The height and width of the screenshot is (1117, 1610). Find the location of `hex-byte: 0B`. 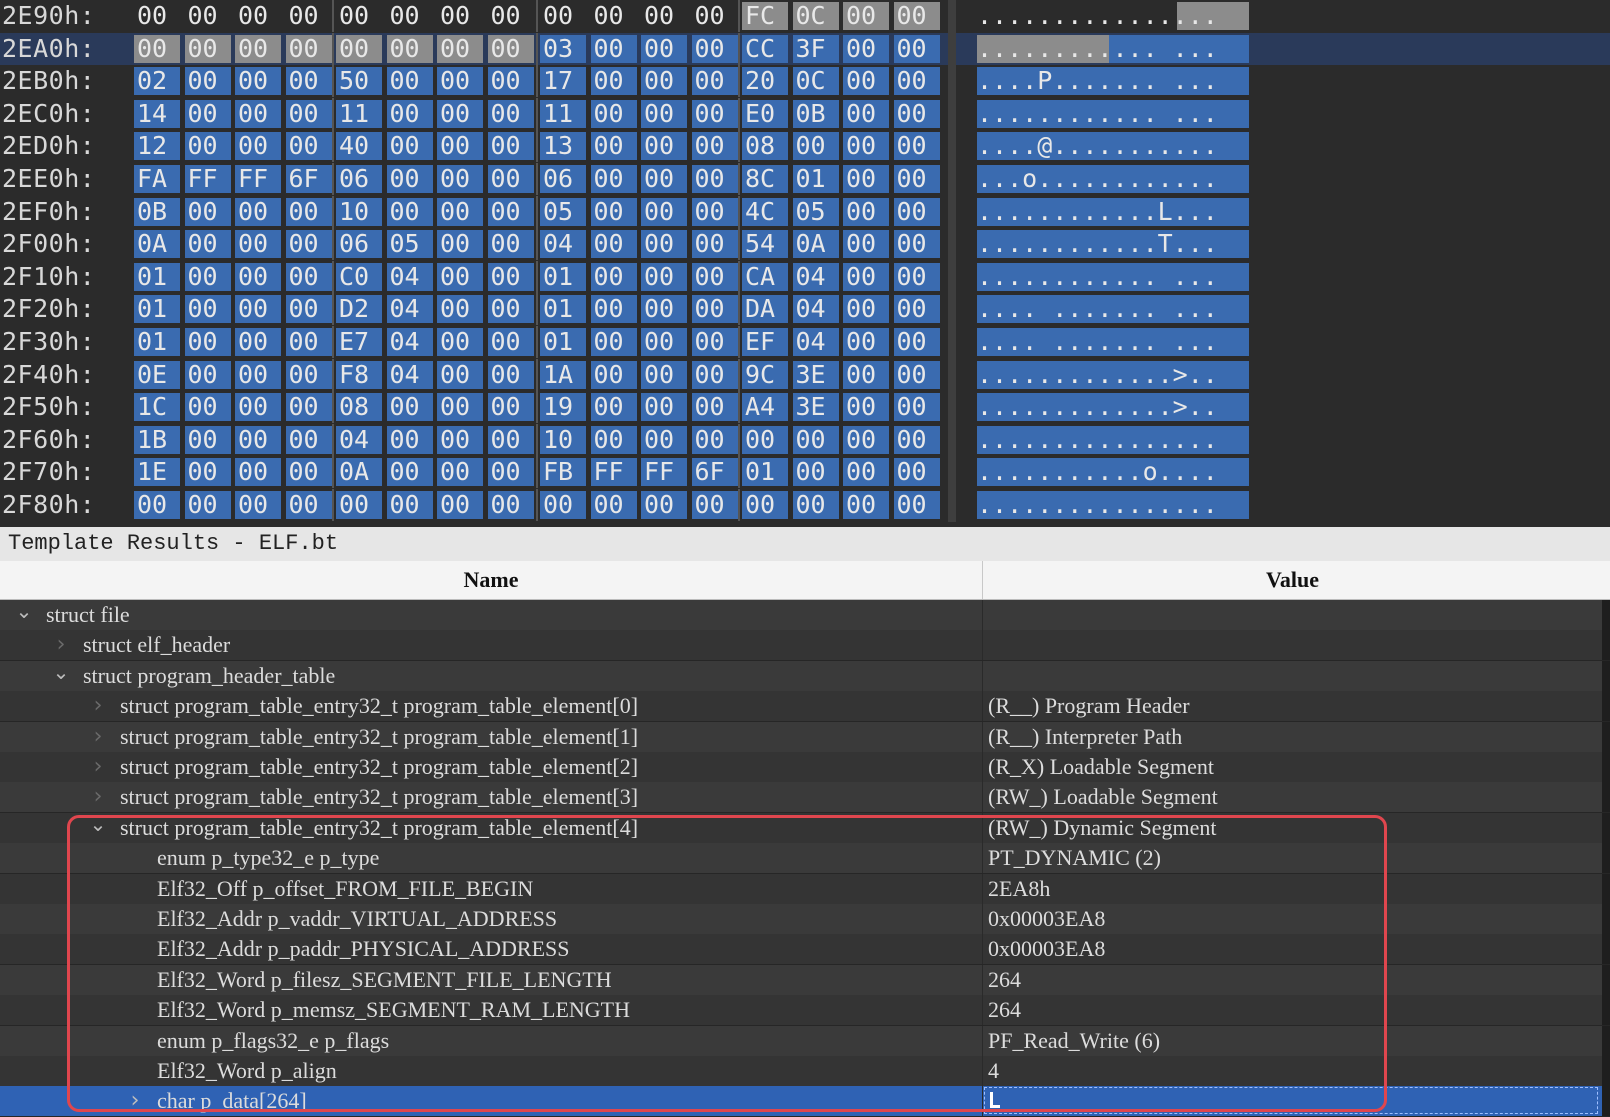

hex-byte: 0B is located at coordinates (157, 211).